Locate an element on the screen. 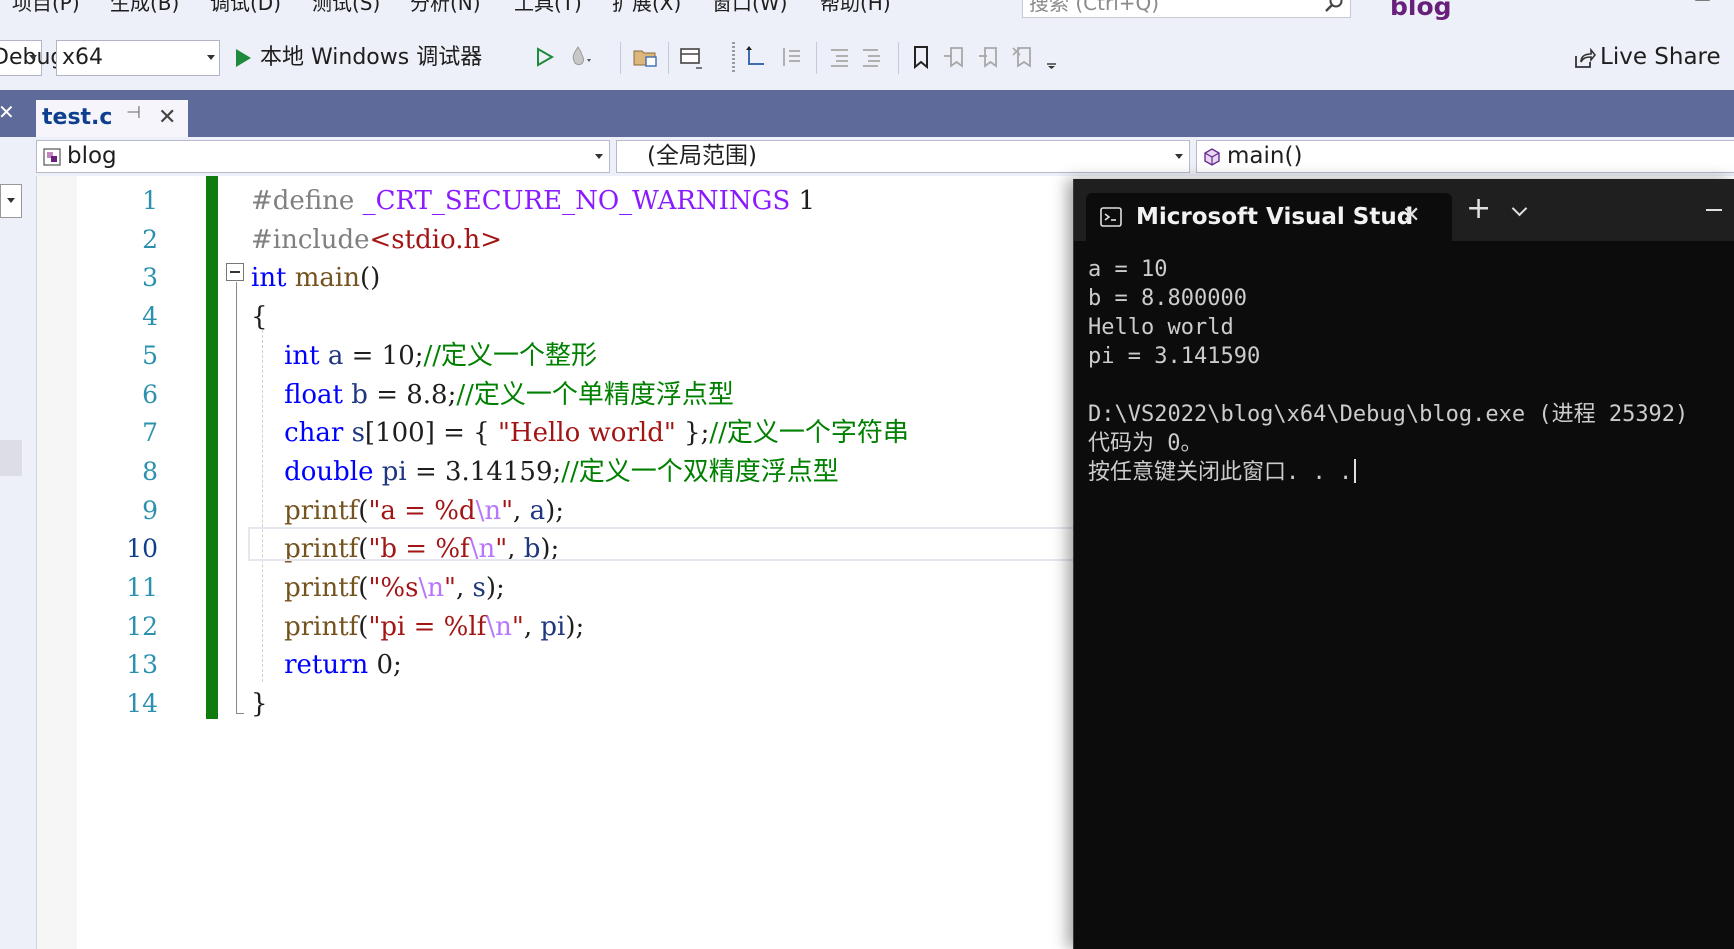 The image size is (1734, 949). console-line: a = 10 is located at coordinates (1408, 269).